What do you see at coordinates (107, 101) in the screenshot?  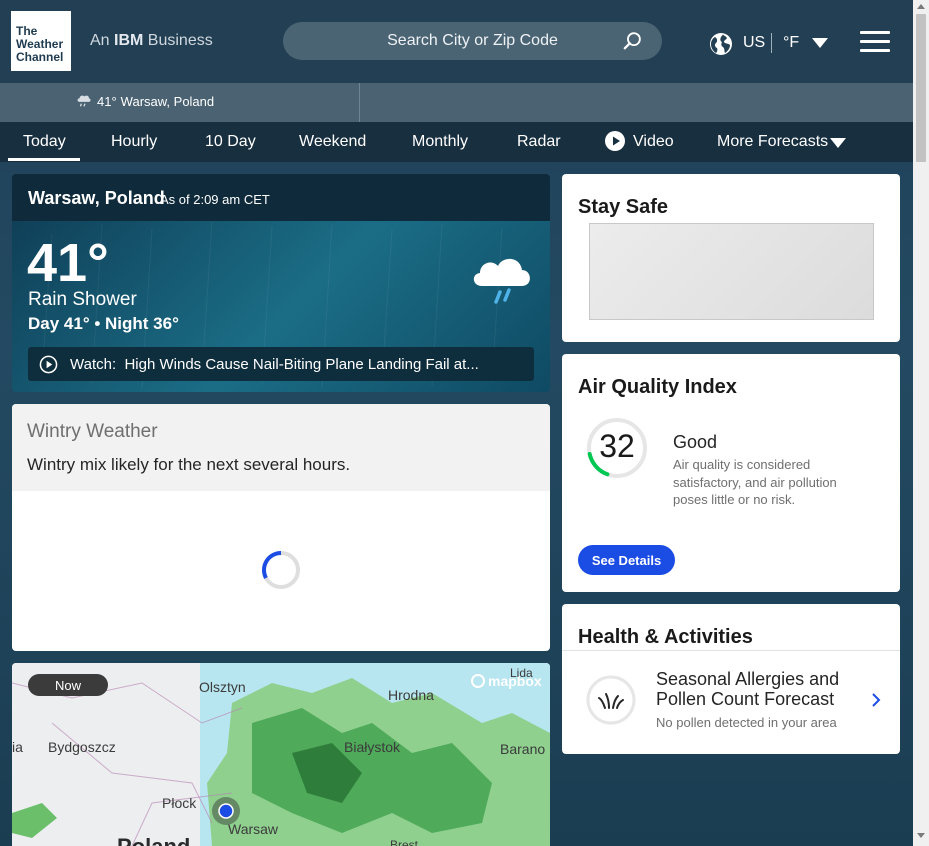 I see `recent-location-temp: 41°` at bounding box center [107, 101].